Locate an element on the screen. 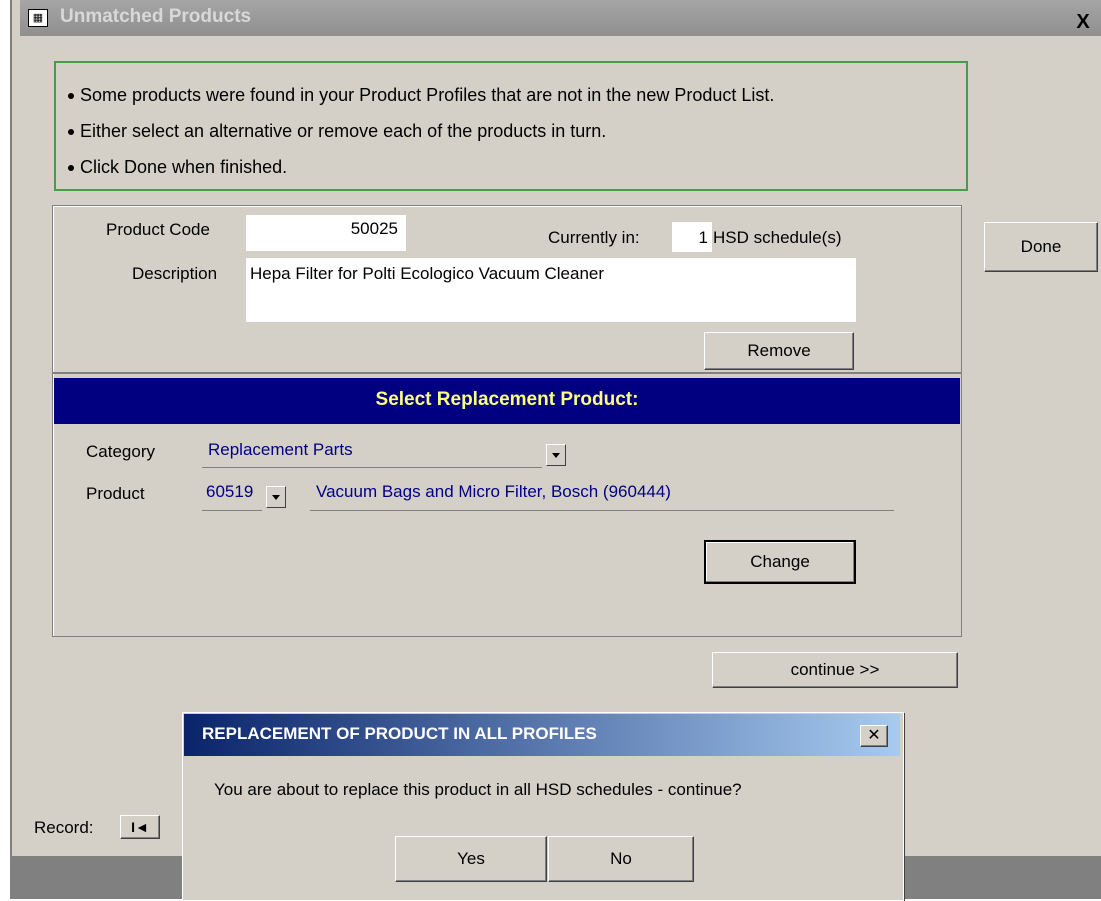  no-button: No is located at coordinates (621, 859).